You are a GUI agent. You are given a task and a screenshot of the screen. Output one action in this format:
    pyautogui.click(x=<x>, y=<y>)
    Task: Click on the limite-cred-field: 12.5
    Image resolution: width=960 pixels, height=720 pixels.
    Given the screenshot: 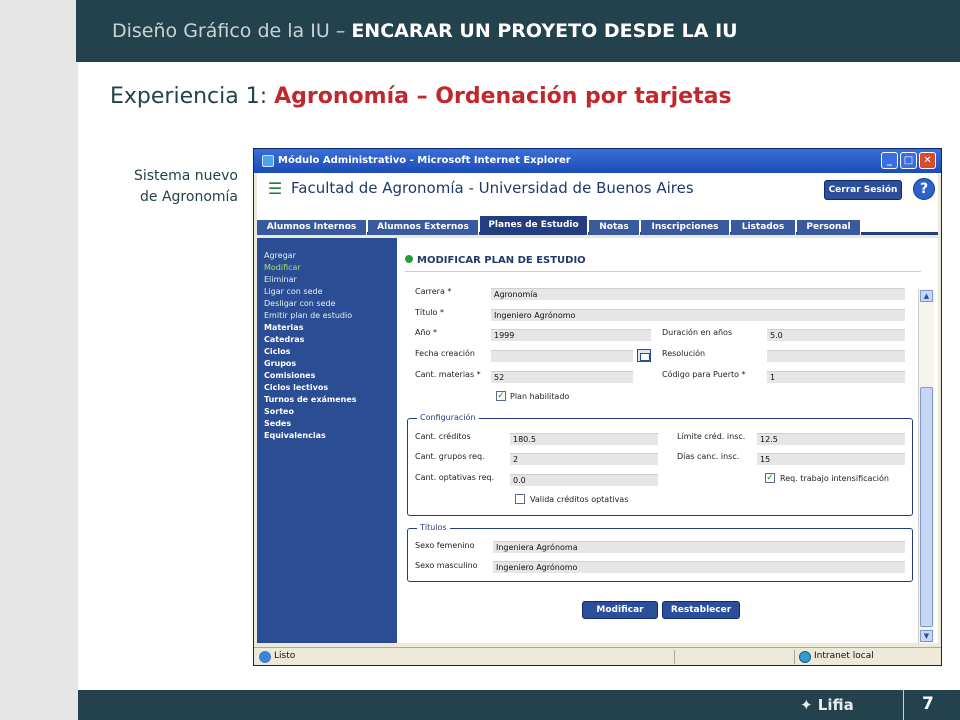 What is the action you would take?
    pyautogui.click(x=831, y=439)
    